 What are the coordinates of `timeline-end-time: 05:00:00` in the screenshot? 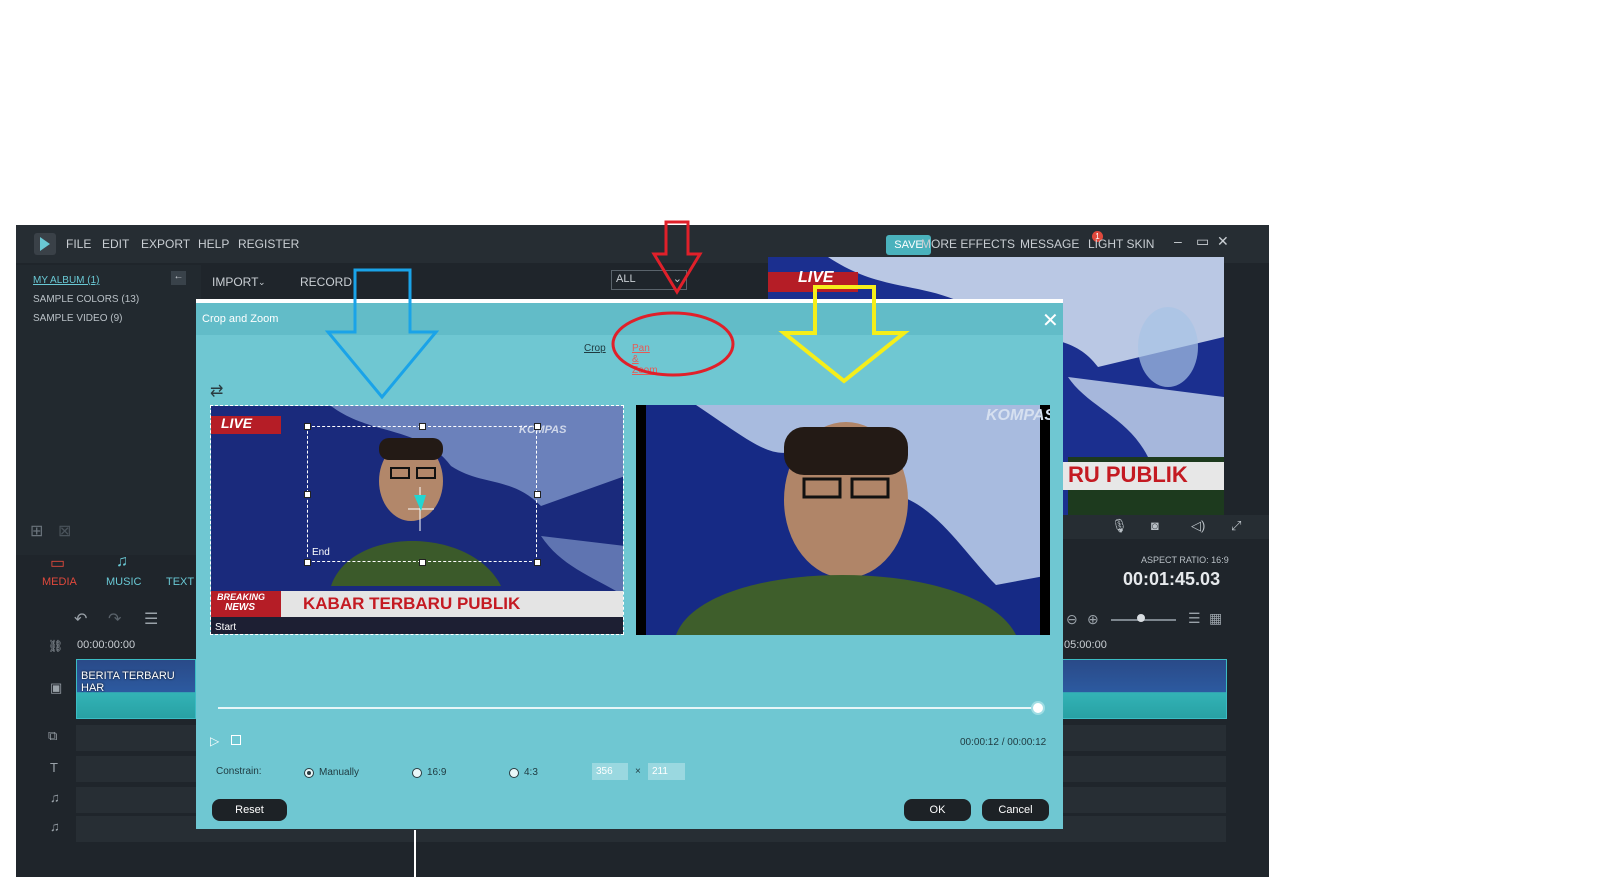 It's located at (1085, 645).